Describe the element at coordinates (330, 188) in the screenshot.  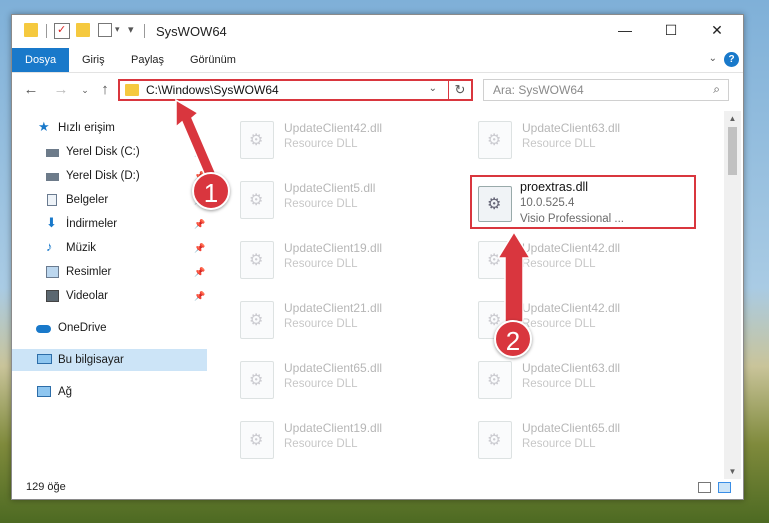
I see `file-name: UpdateClient5.dll` at that location.